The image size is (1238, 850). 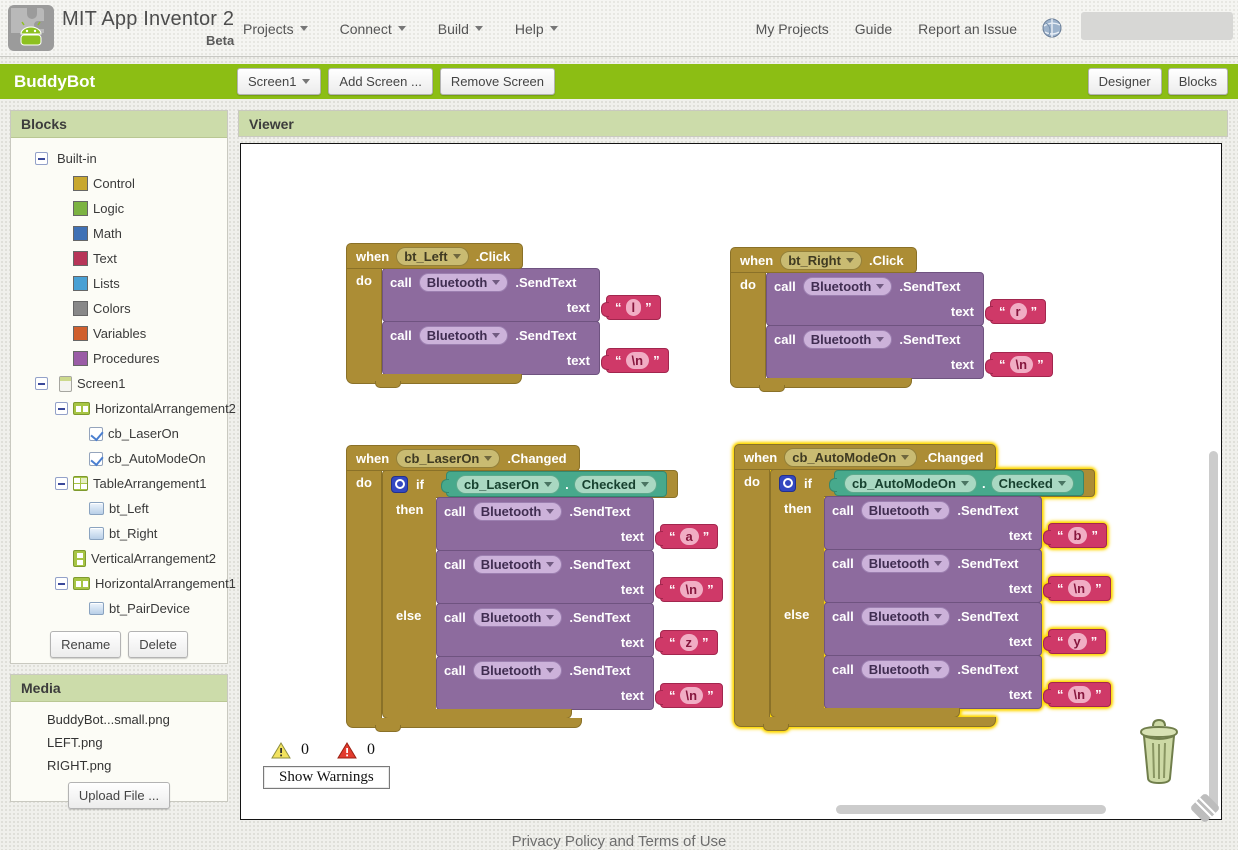 What do you see at coordinates (1157, 26) in the screenshot?
I see `account-name-redacted` at bounding box center [1157, 26].